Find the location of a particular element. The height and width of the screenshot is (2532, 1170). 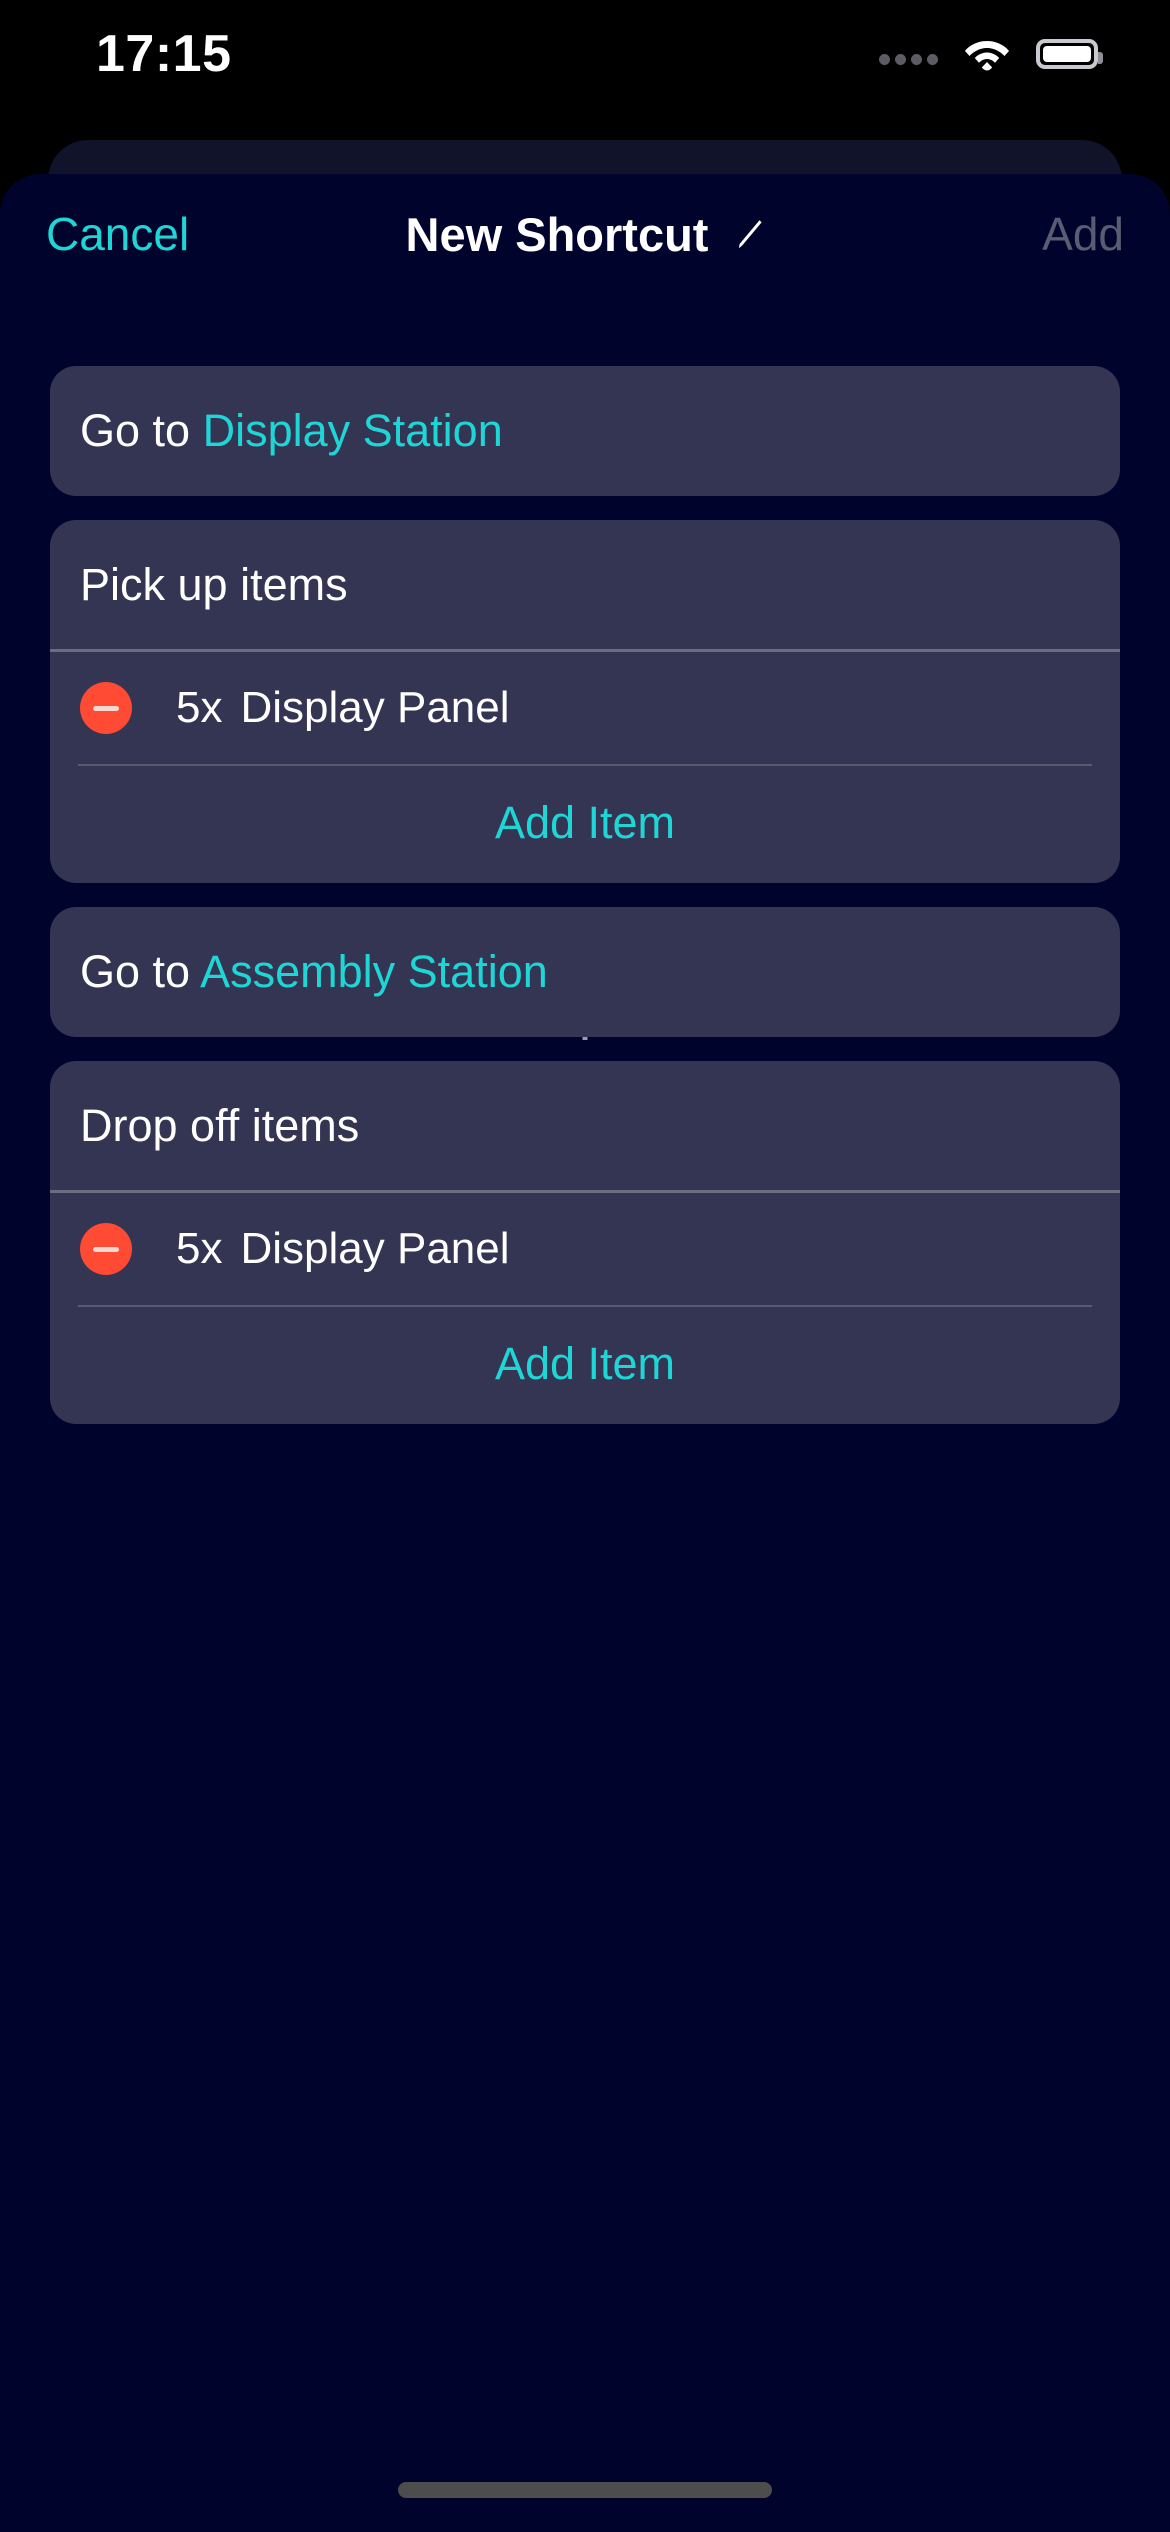

add-button: Add is located at coordinates (1083, 234).